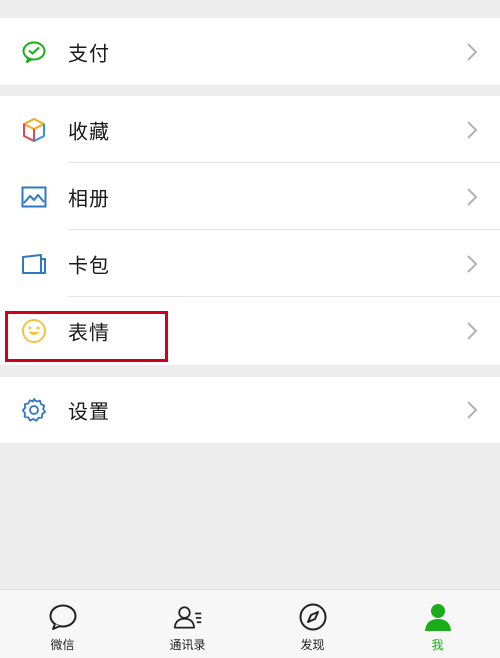 This screenshot has height=658, width=500. I want to click on menu-item-stickers: 表情, so click(250, 330).